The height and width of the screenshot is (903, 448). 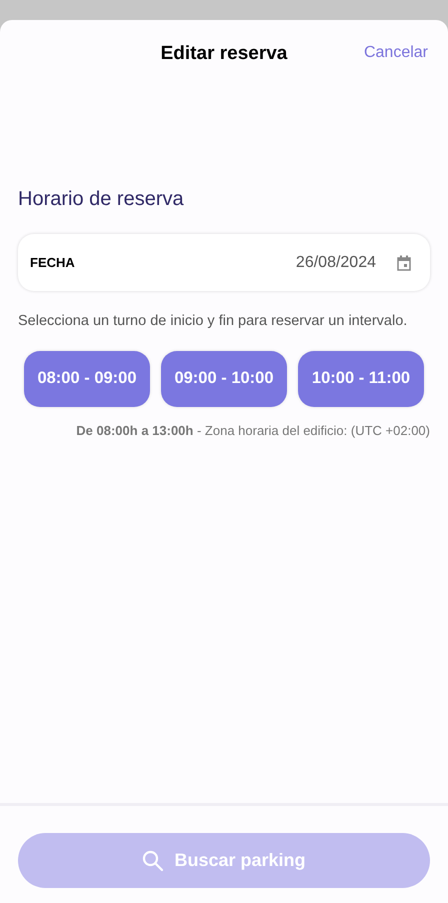 What do you see at coordinates (224, 262) in the screenshot?
I see `date-field: FECHA 26/08/2024` at bounding box center [224, 262].